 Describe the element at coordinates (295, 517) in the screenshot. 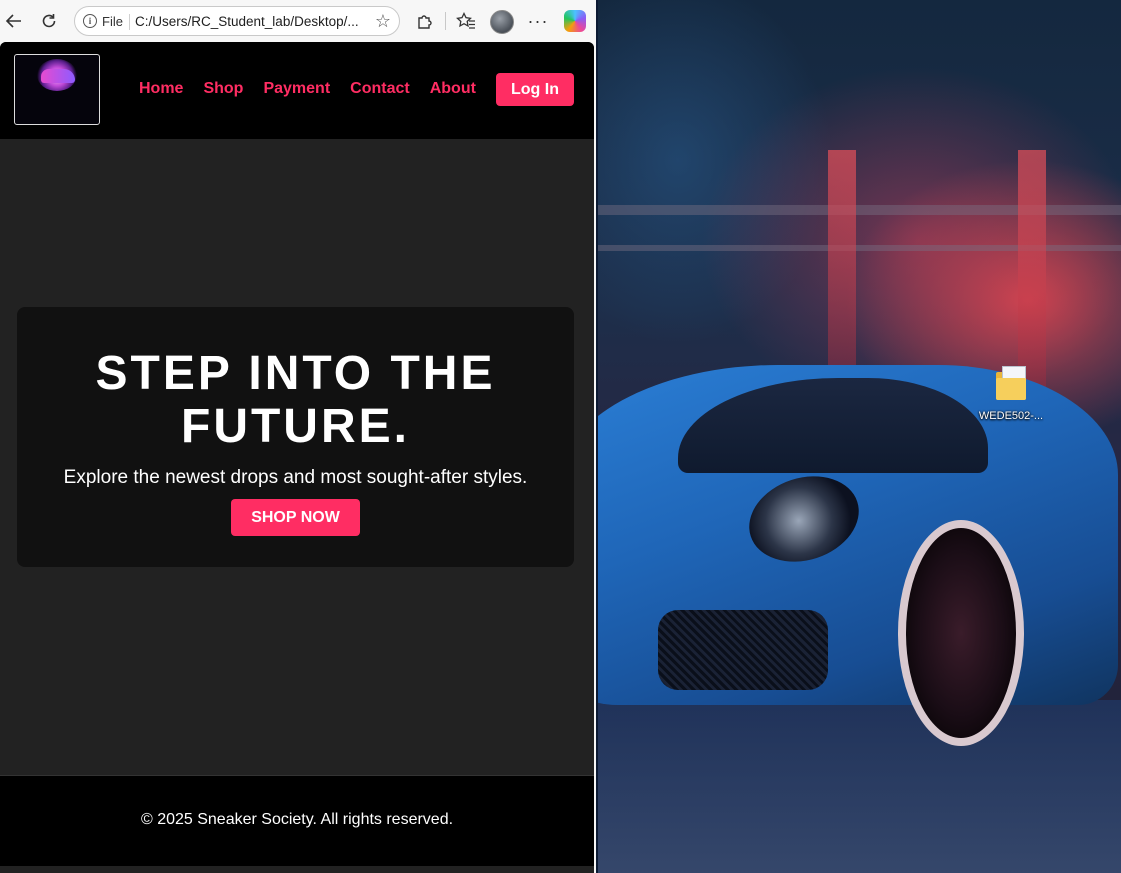

I see `shop-now-button: SHOP NOW` at that location.